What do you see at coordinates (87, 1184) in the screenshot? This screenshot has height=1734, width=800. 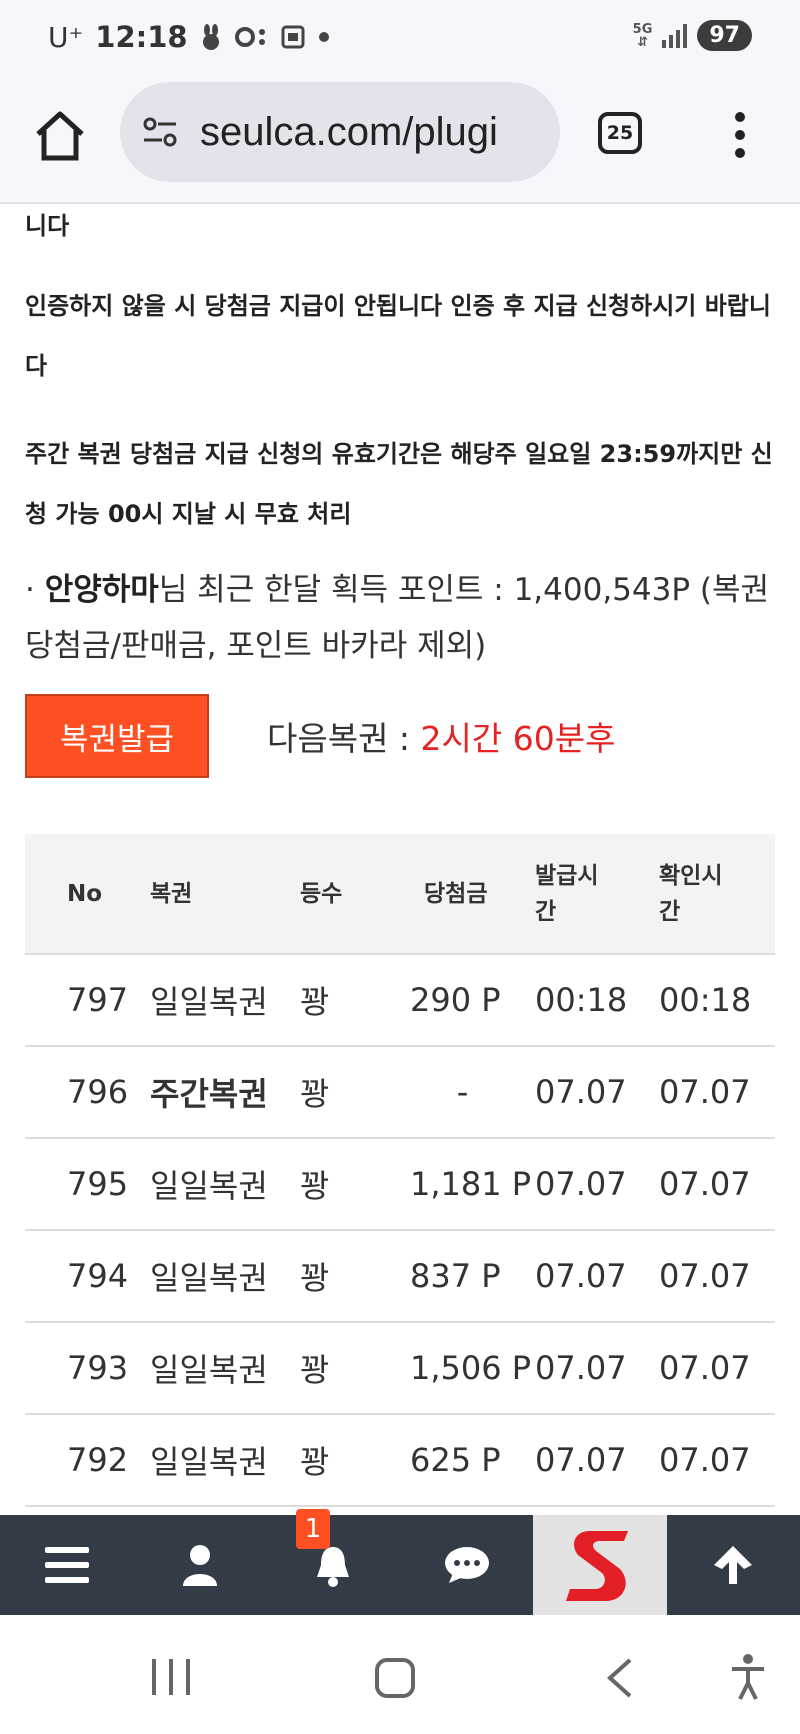 I see `row-no: 795` at bounding box center [87, 1184].